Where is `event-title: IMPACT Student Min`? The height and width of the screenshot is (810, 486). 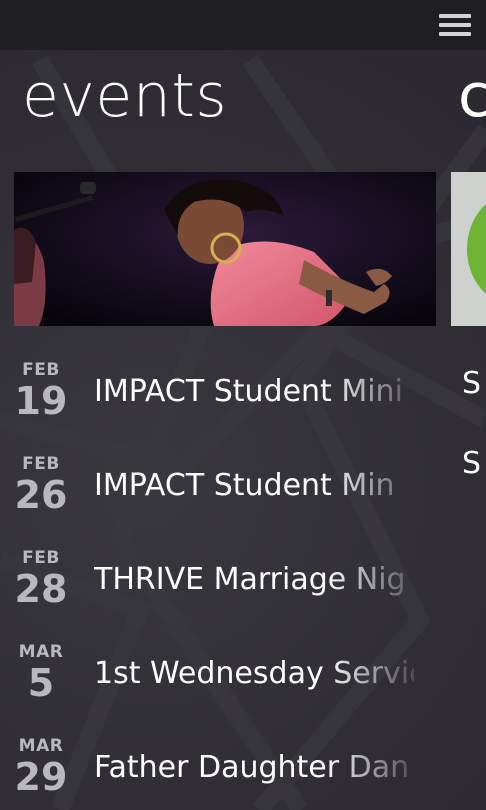
event-title: IMPACT Student Min is located at coordinates (244, 485).